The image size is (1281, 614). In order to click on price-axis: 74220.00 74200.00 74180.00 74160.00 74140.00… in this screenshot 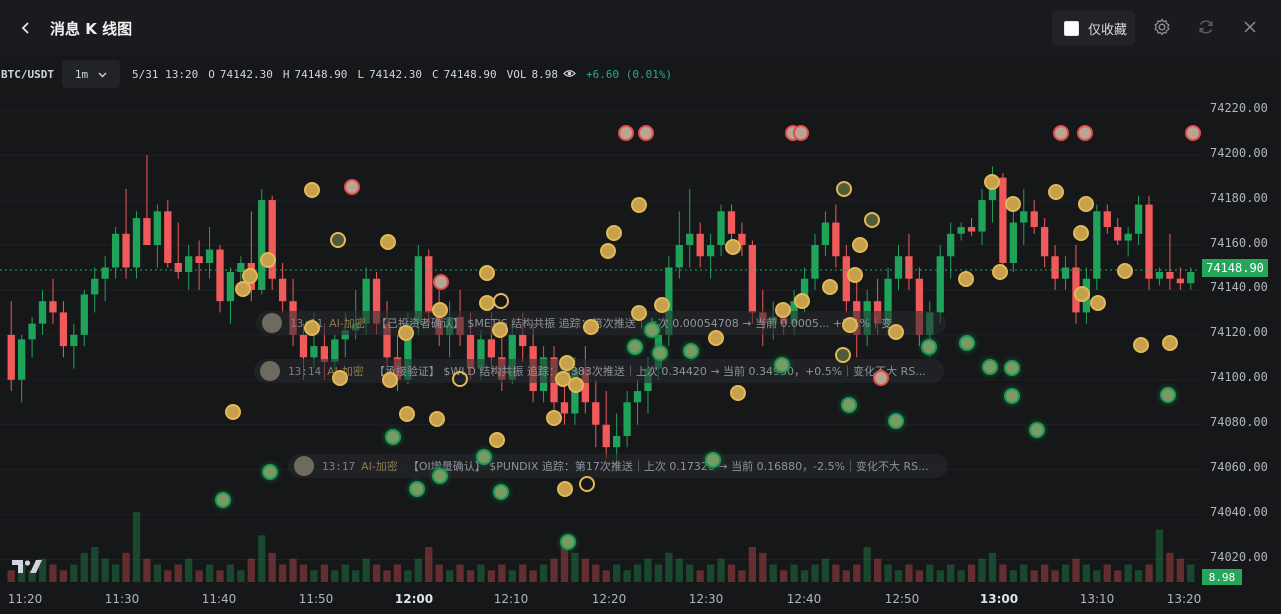, I will do `click(1240, 337)`.